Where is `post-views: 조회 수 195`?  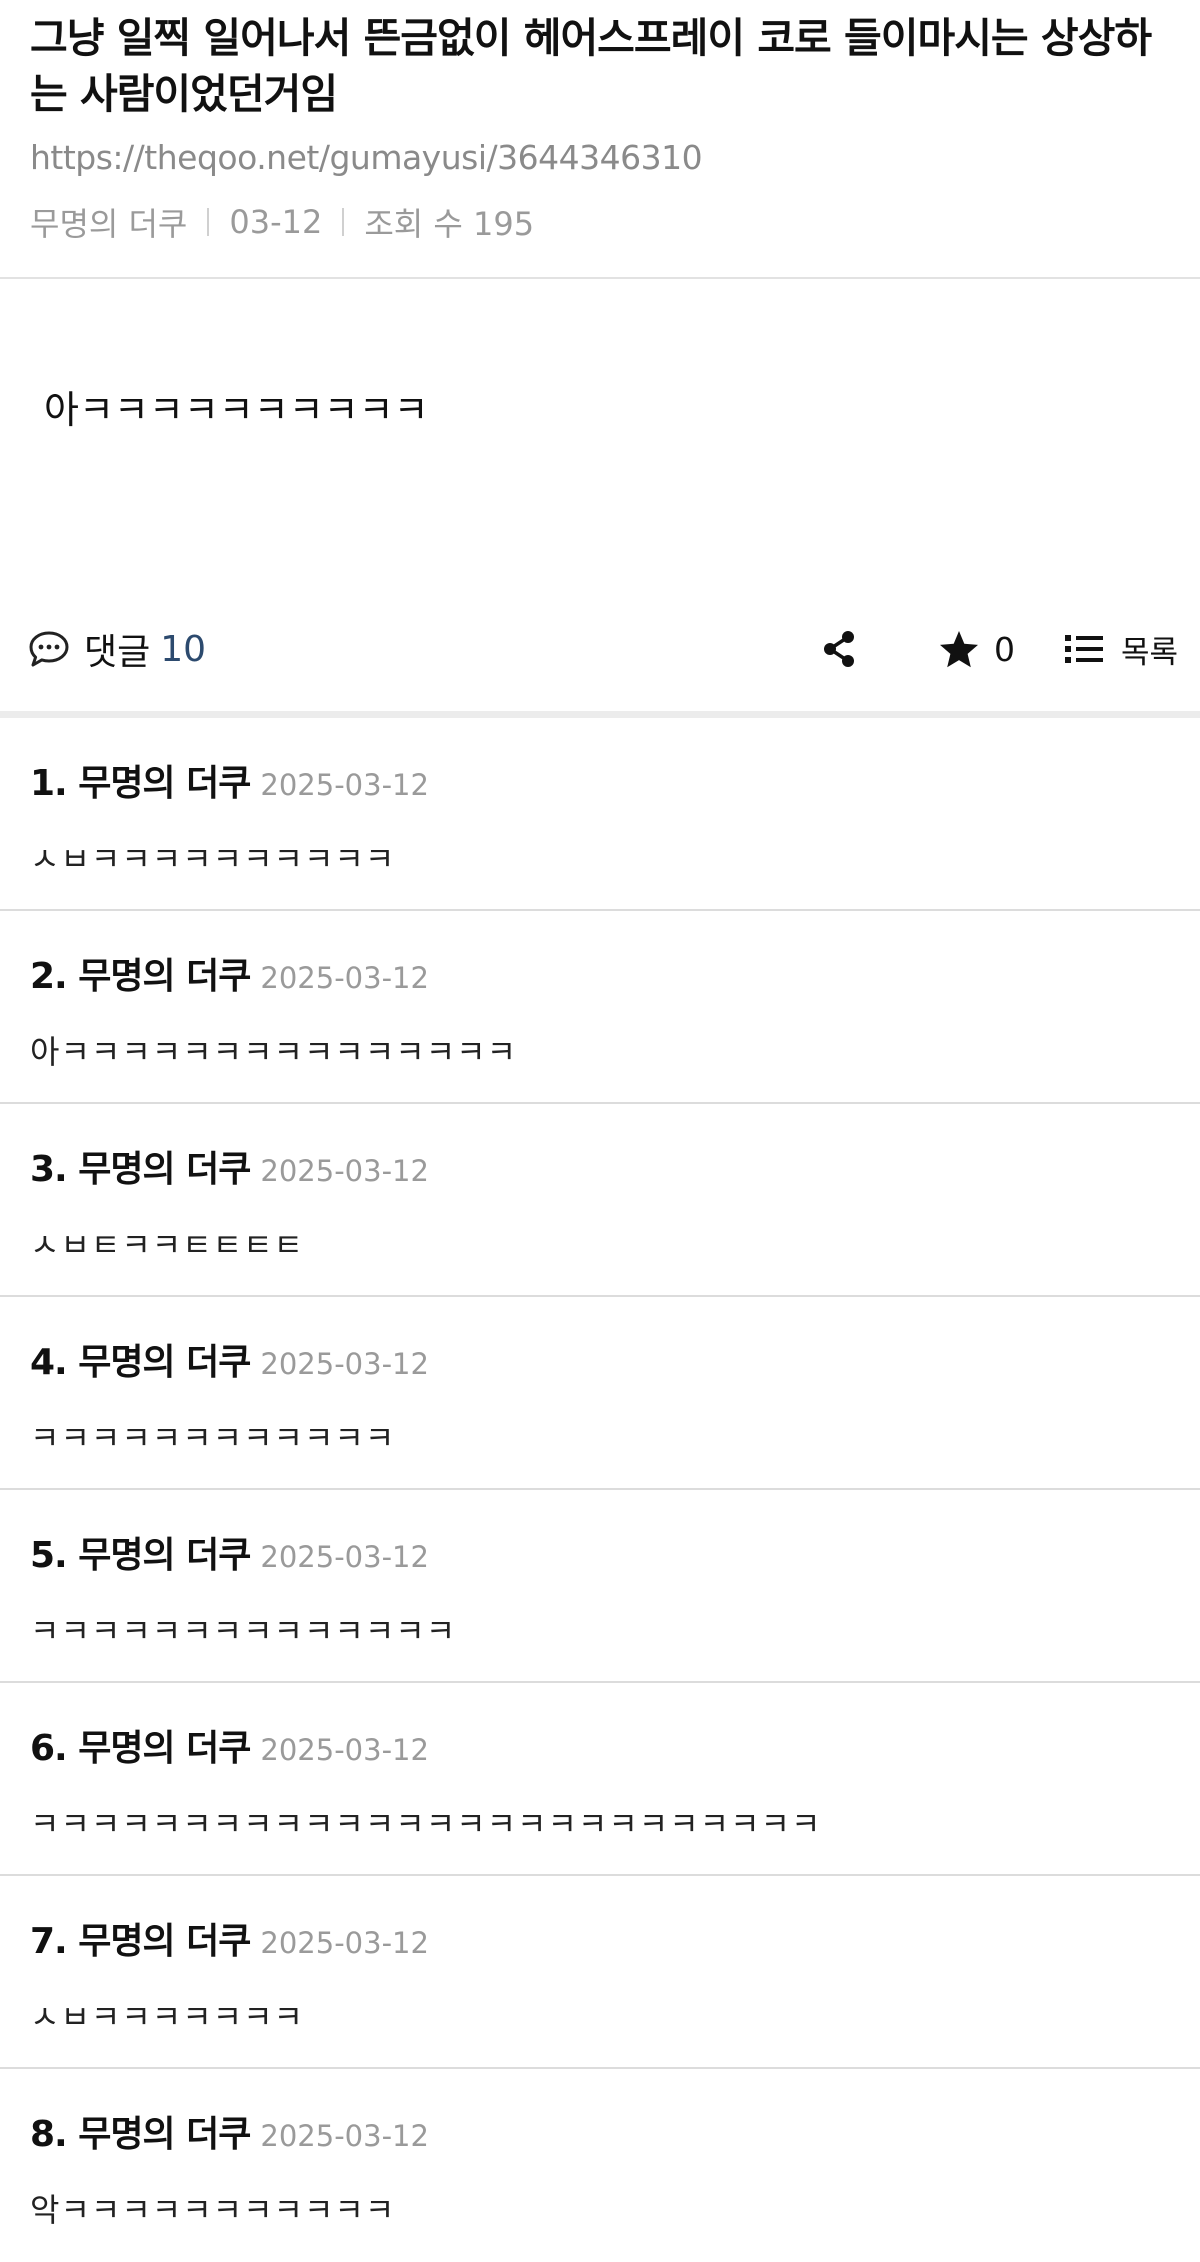 post-views: 조회 수 195 is located at coordinates (449, 224).